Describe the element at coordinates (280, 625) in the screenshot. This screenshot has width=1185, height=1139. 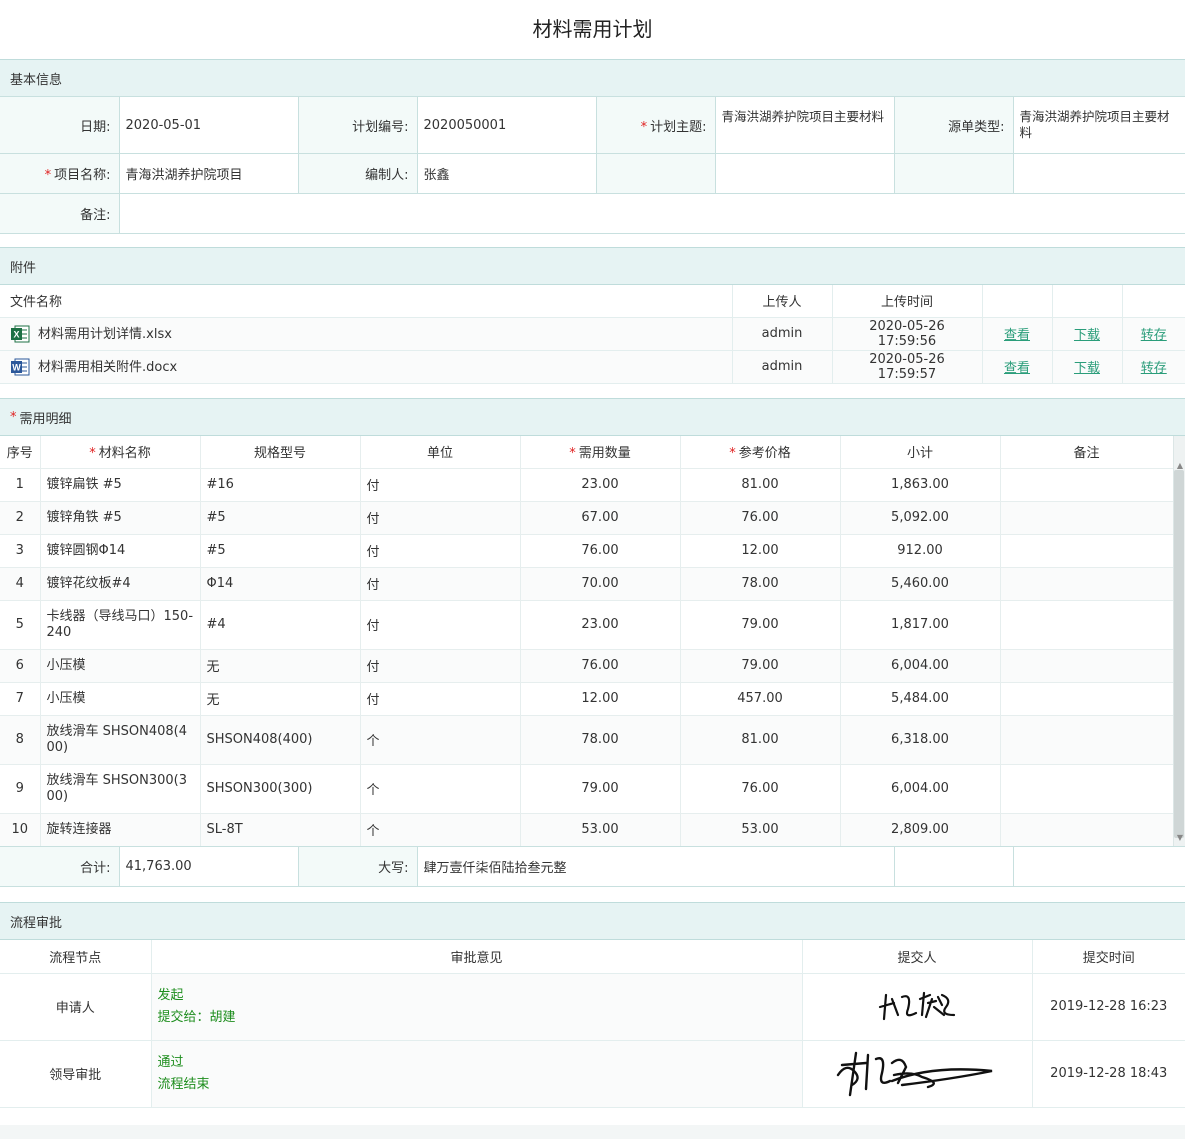
I see `spec: #4` at that location.